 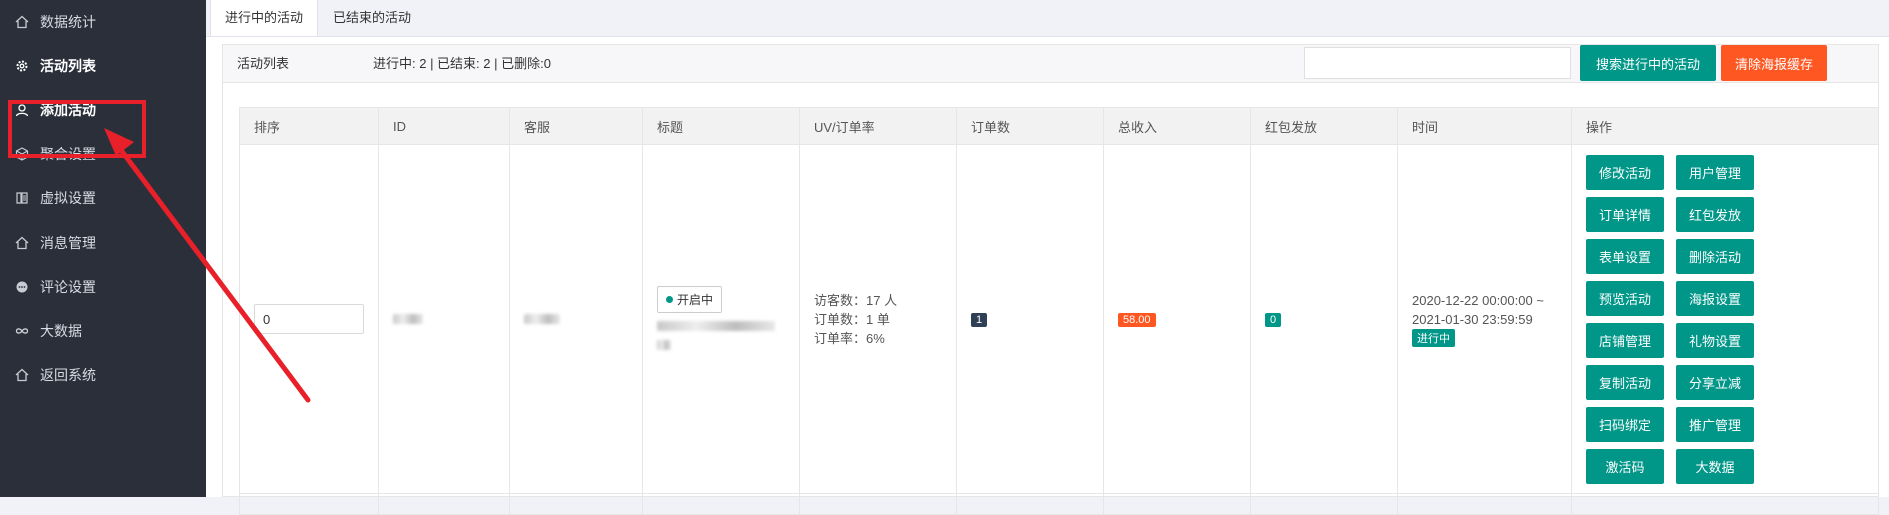 What do you see at coordinates (1725, 126) in the screenshot?
I see `col-actions: 操作` at bounding box center [1725, 126].